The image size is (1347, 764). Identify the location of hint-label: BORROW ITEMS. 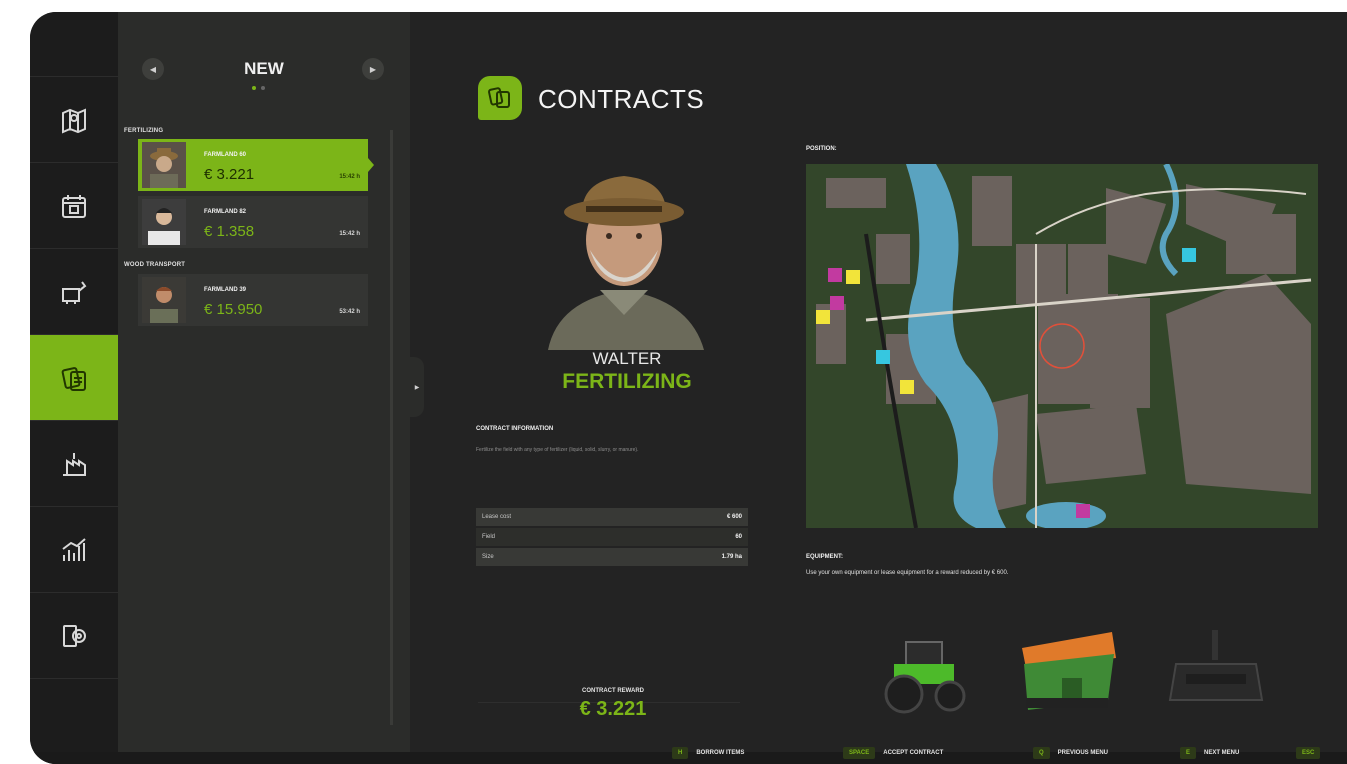
(720, 753).